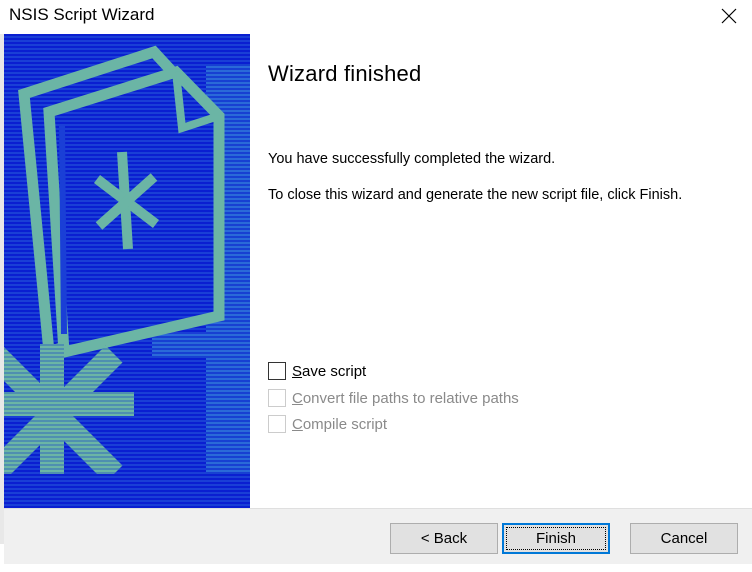 The image size is (752, 572). I want to click on convert-paths-label: Convert file paths to relative paths, so click(405, 398).